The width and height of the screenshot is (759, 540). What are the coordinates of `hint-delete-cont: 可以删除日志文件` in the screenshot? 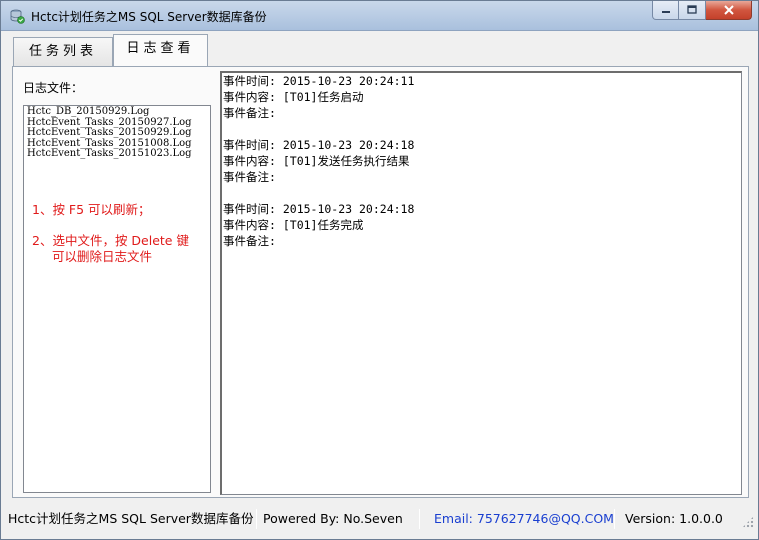 It's located at (102, 256).